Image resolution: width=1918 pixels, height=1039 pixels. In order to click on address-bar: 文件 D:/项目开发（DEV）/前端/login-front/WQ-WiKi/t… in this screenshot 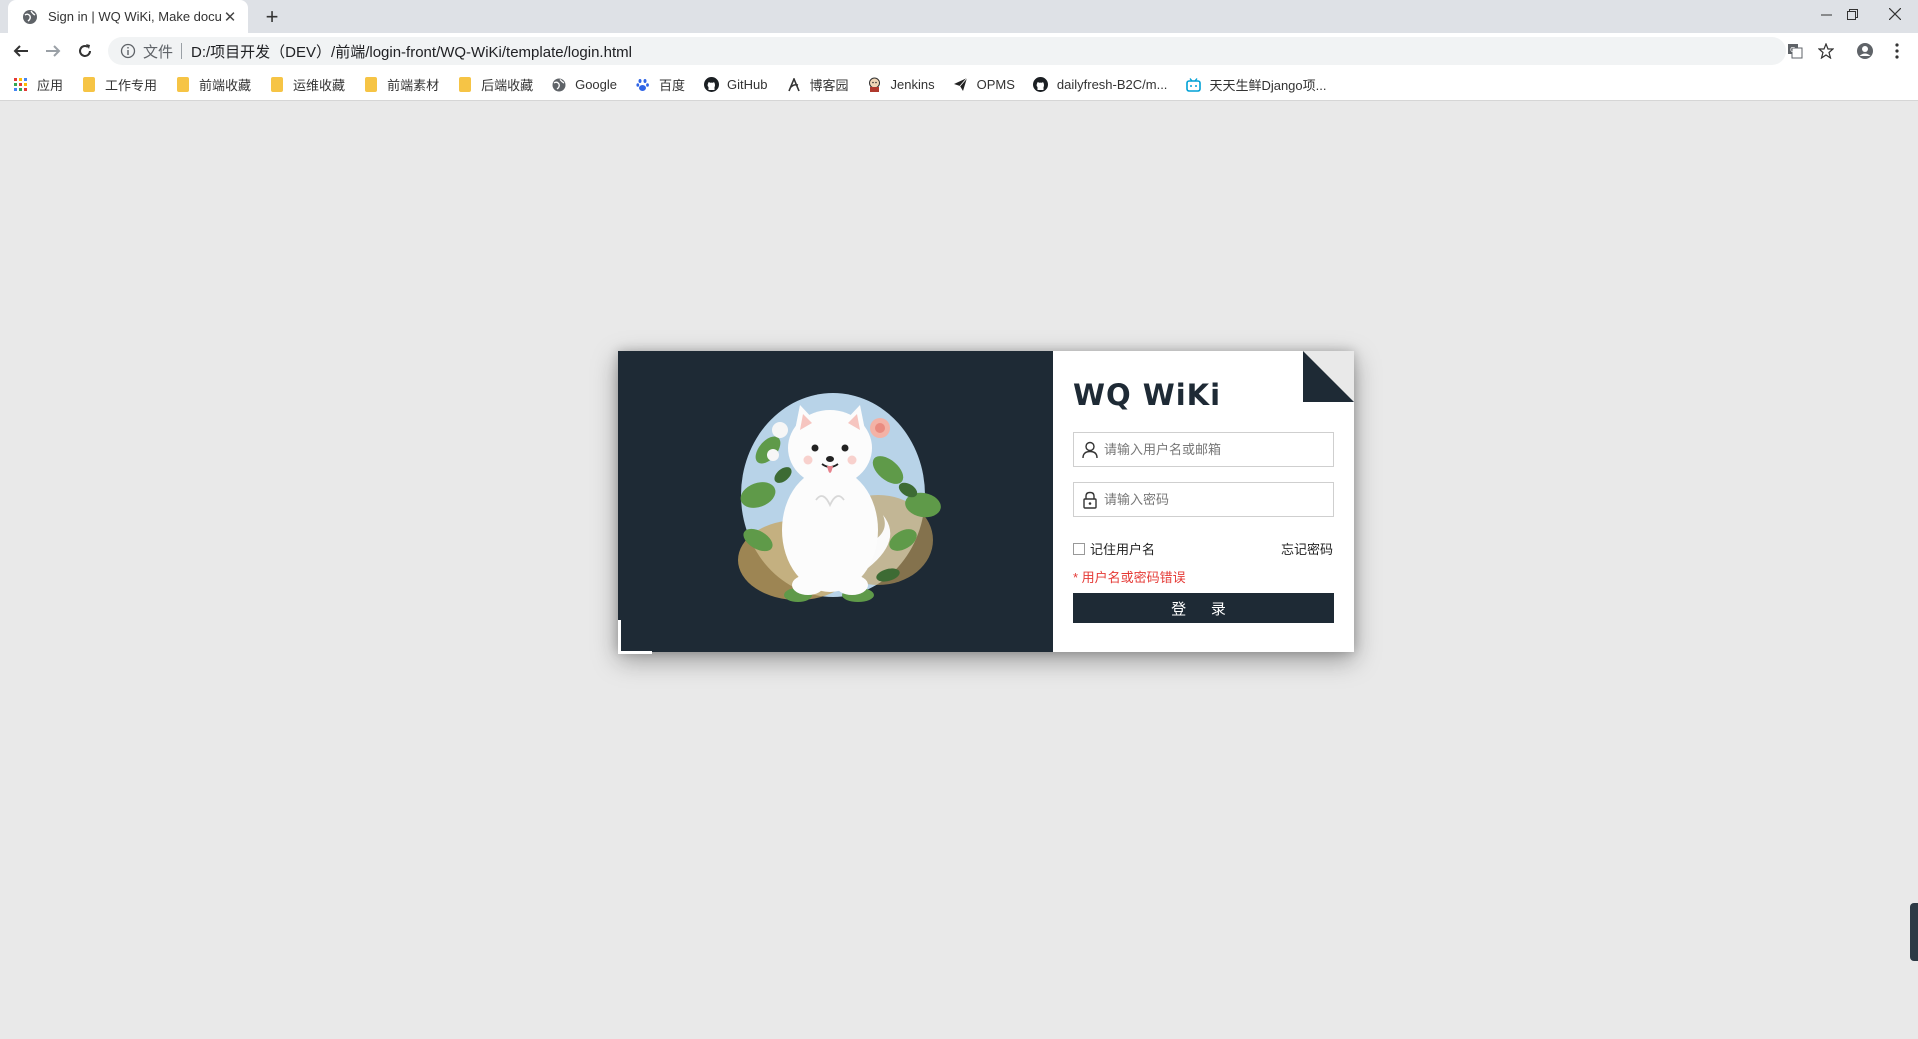, I will do `click(947, 51)`.